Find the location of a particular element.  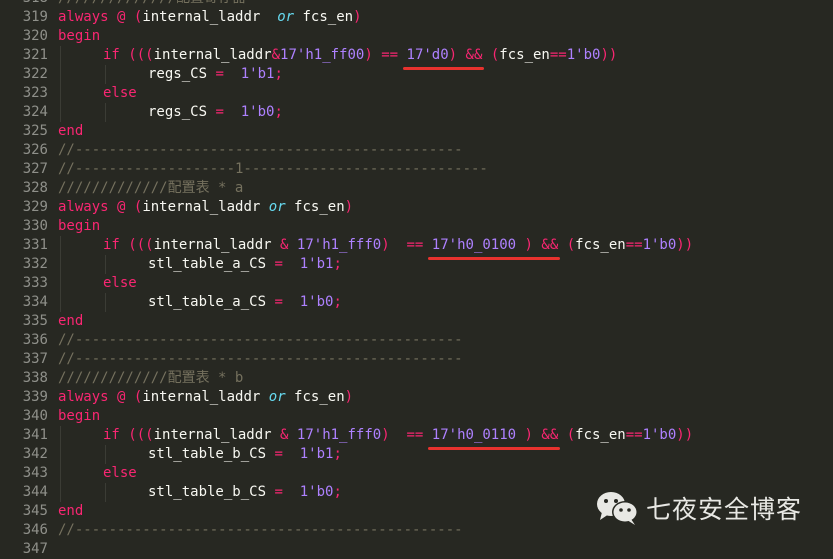

code-line: 342 stl_table_b_CS = 1'b1; is located at coordinates (416, 454).